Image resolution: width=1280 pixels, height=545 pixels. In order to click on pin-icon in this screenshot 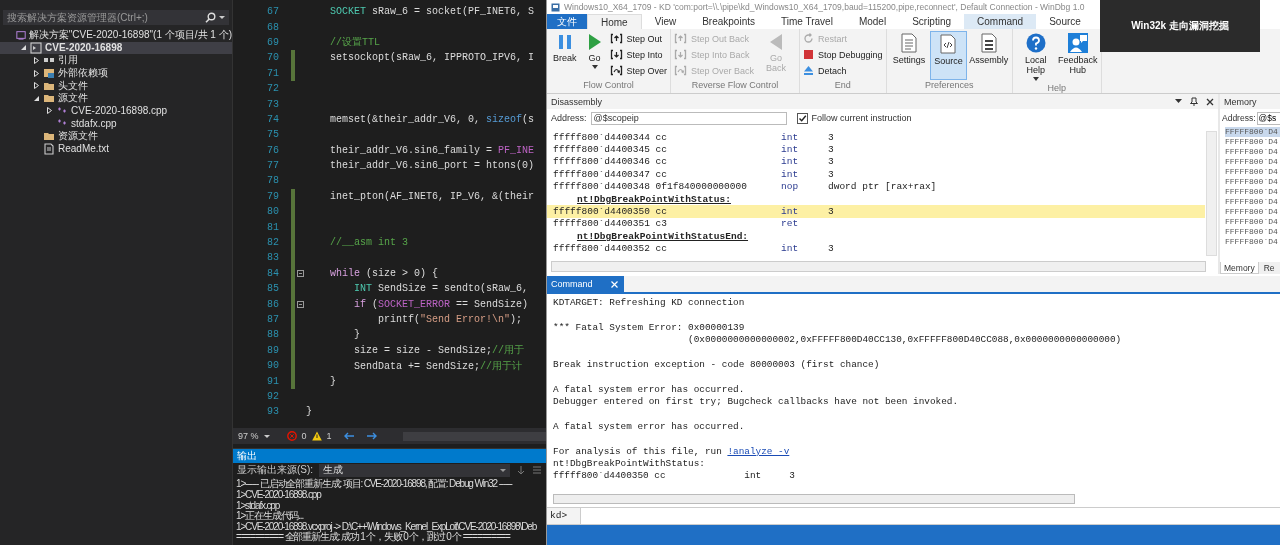, I will do `click(1194, 101)`.